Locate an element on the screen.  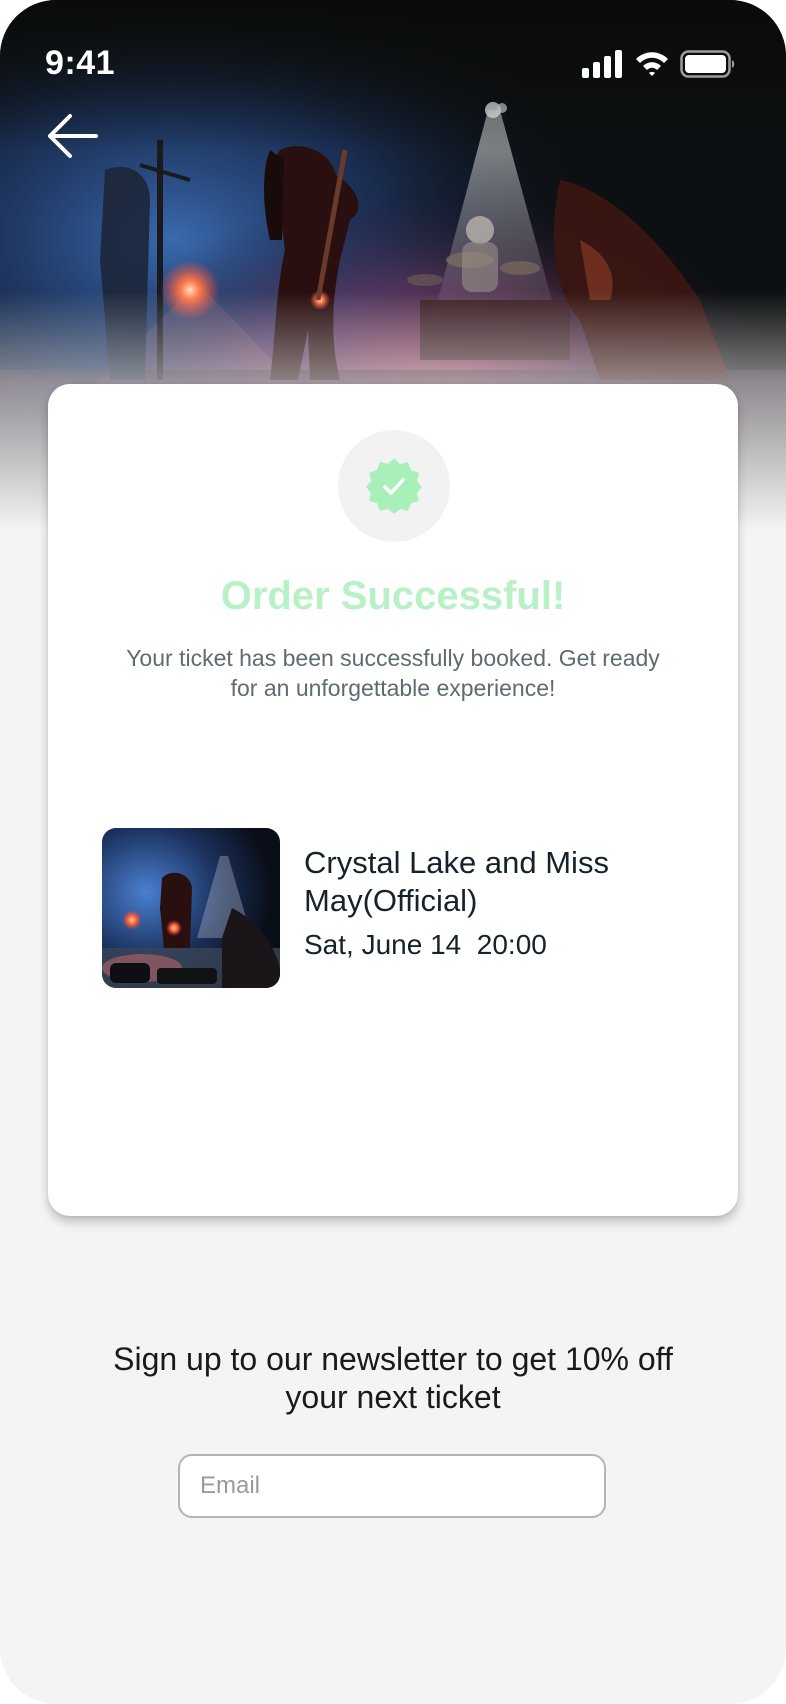
event-date-time: Sat, June 14 20:00 is located at coordinates (425, 944).